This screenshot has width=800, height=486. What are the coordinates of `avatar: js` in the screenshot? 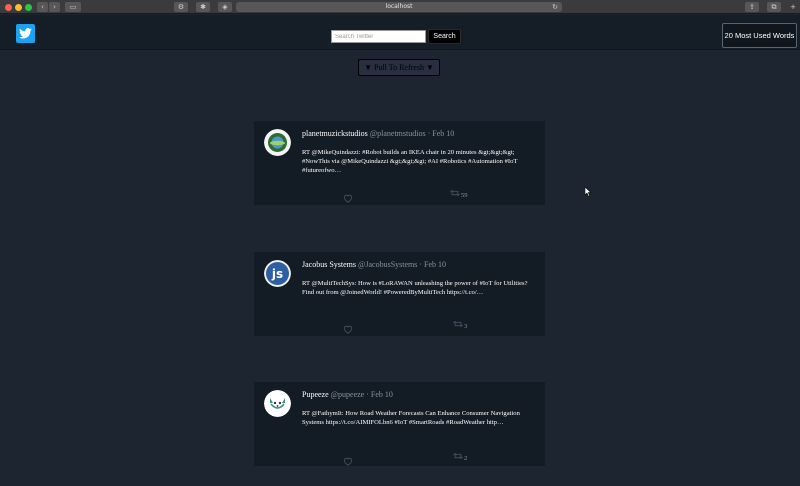 It's located at (277, 273).